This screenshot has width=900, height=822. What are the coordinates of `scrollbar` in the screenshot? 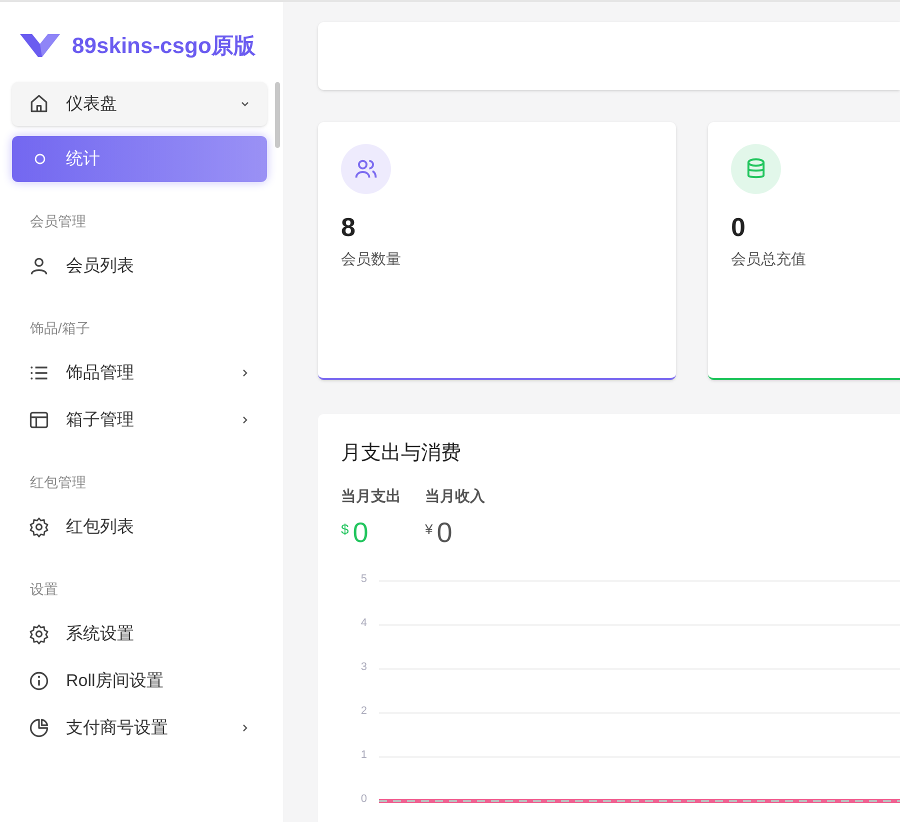 It's located at (277, 115).